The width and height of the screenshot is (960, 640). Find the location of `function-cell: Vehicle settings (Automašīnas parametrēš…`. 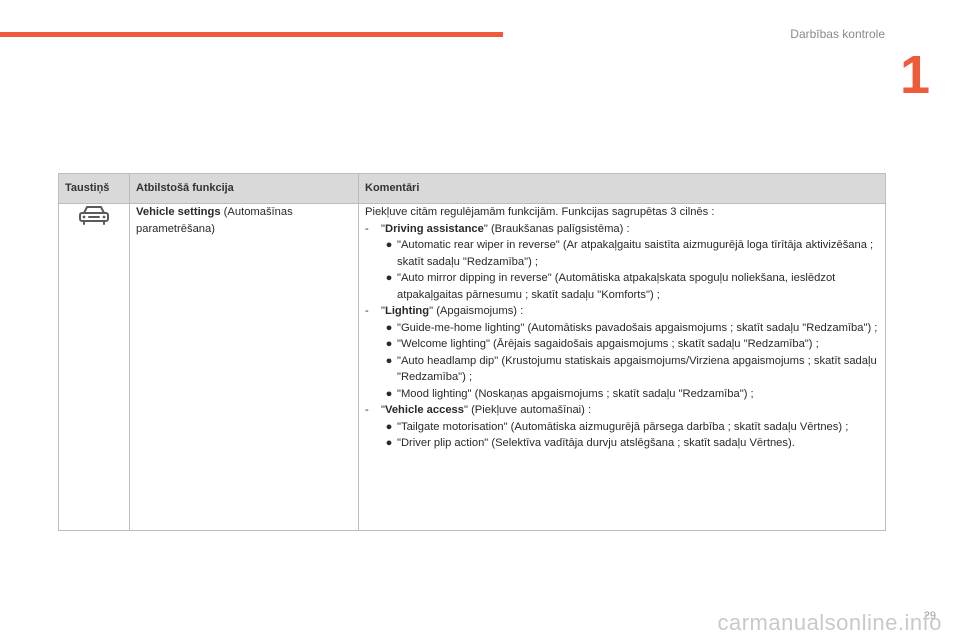

function-cell: Vehicle settings (Automašīnas parametrēš… is located at coordinates (244, 367).